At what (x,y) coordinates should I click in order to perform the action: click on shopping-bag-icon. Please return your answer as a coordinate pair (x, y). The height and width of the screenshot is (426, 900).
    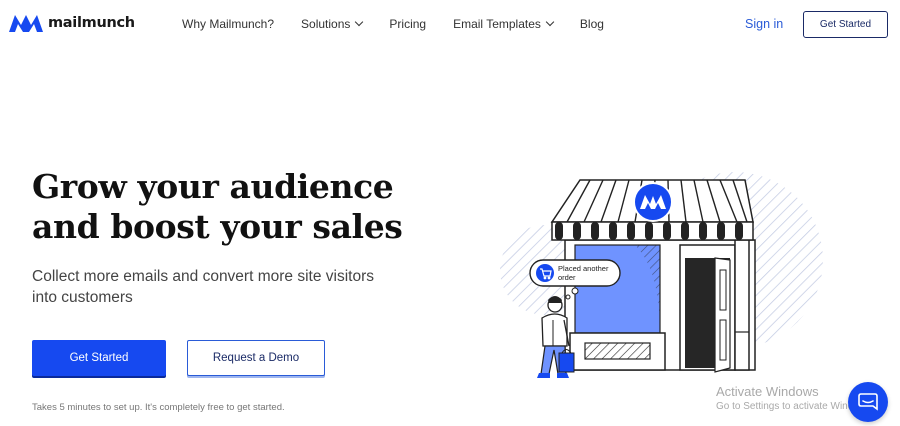
    Looking at the image, I should click on (566, 362).